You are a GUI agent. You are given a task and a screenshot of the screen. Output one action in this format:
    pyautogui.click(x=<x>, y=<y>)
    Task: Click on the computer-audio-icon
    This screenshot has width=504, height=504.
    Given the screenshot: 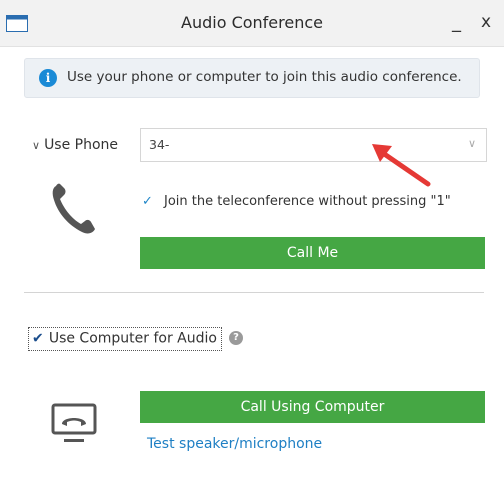 What is the action you would take?
    pyautogui.click(x=74, y=422)
    